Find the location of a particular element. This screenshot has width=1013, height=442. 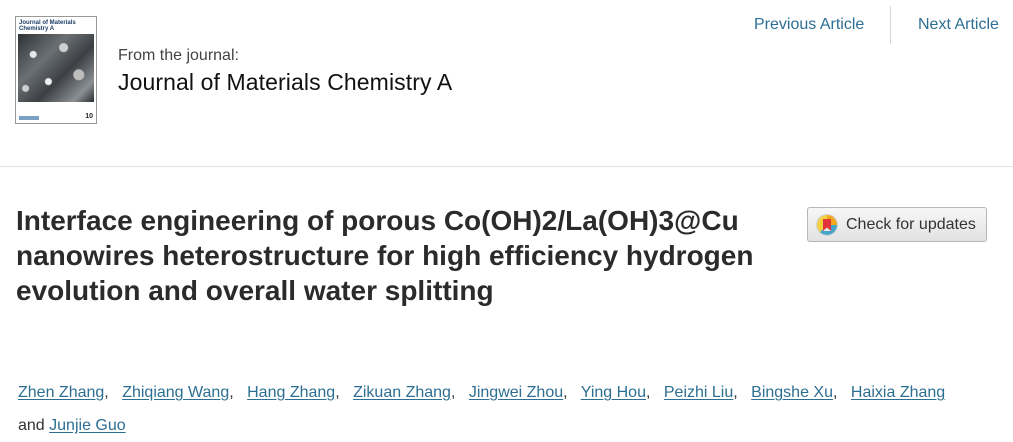

author-link: Bingshe Xu is located at coordinates (792, 392).